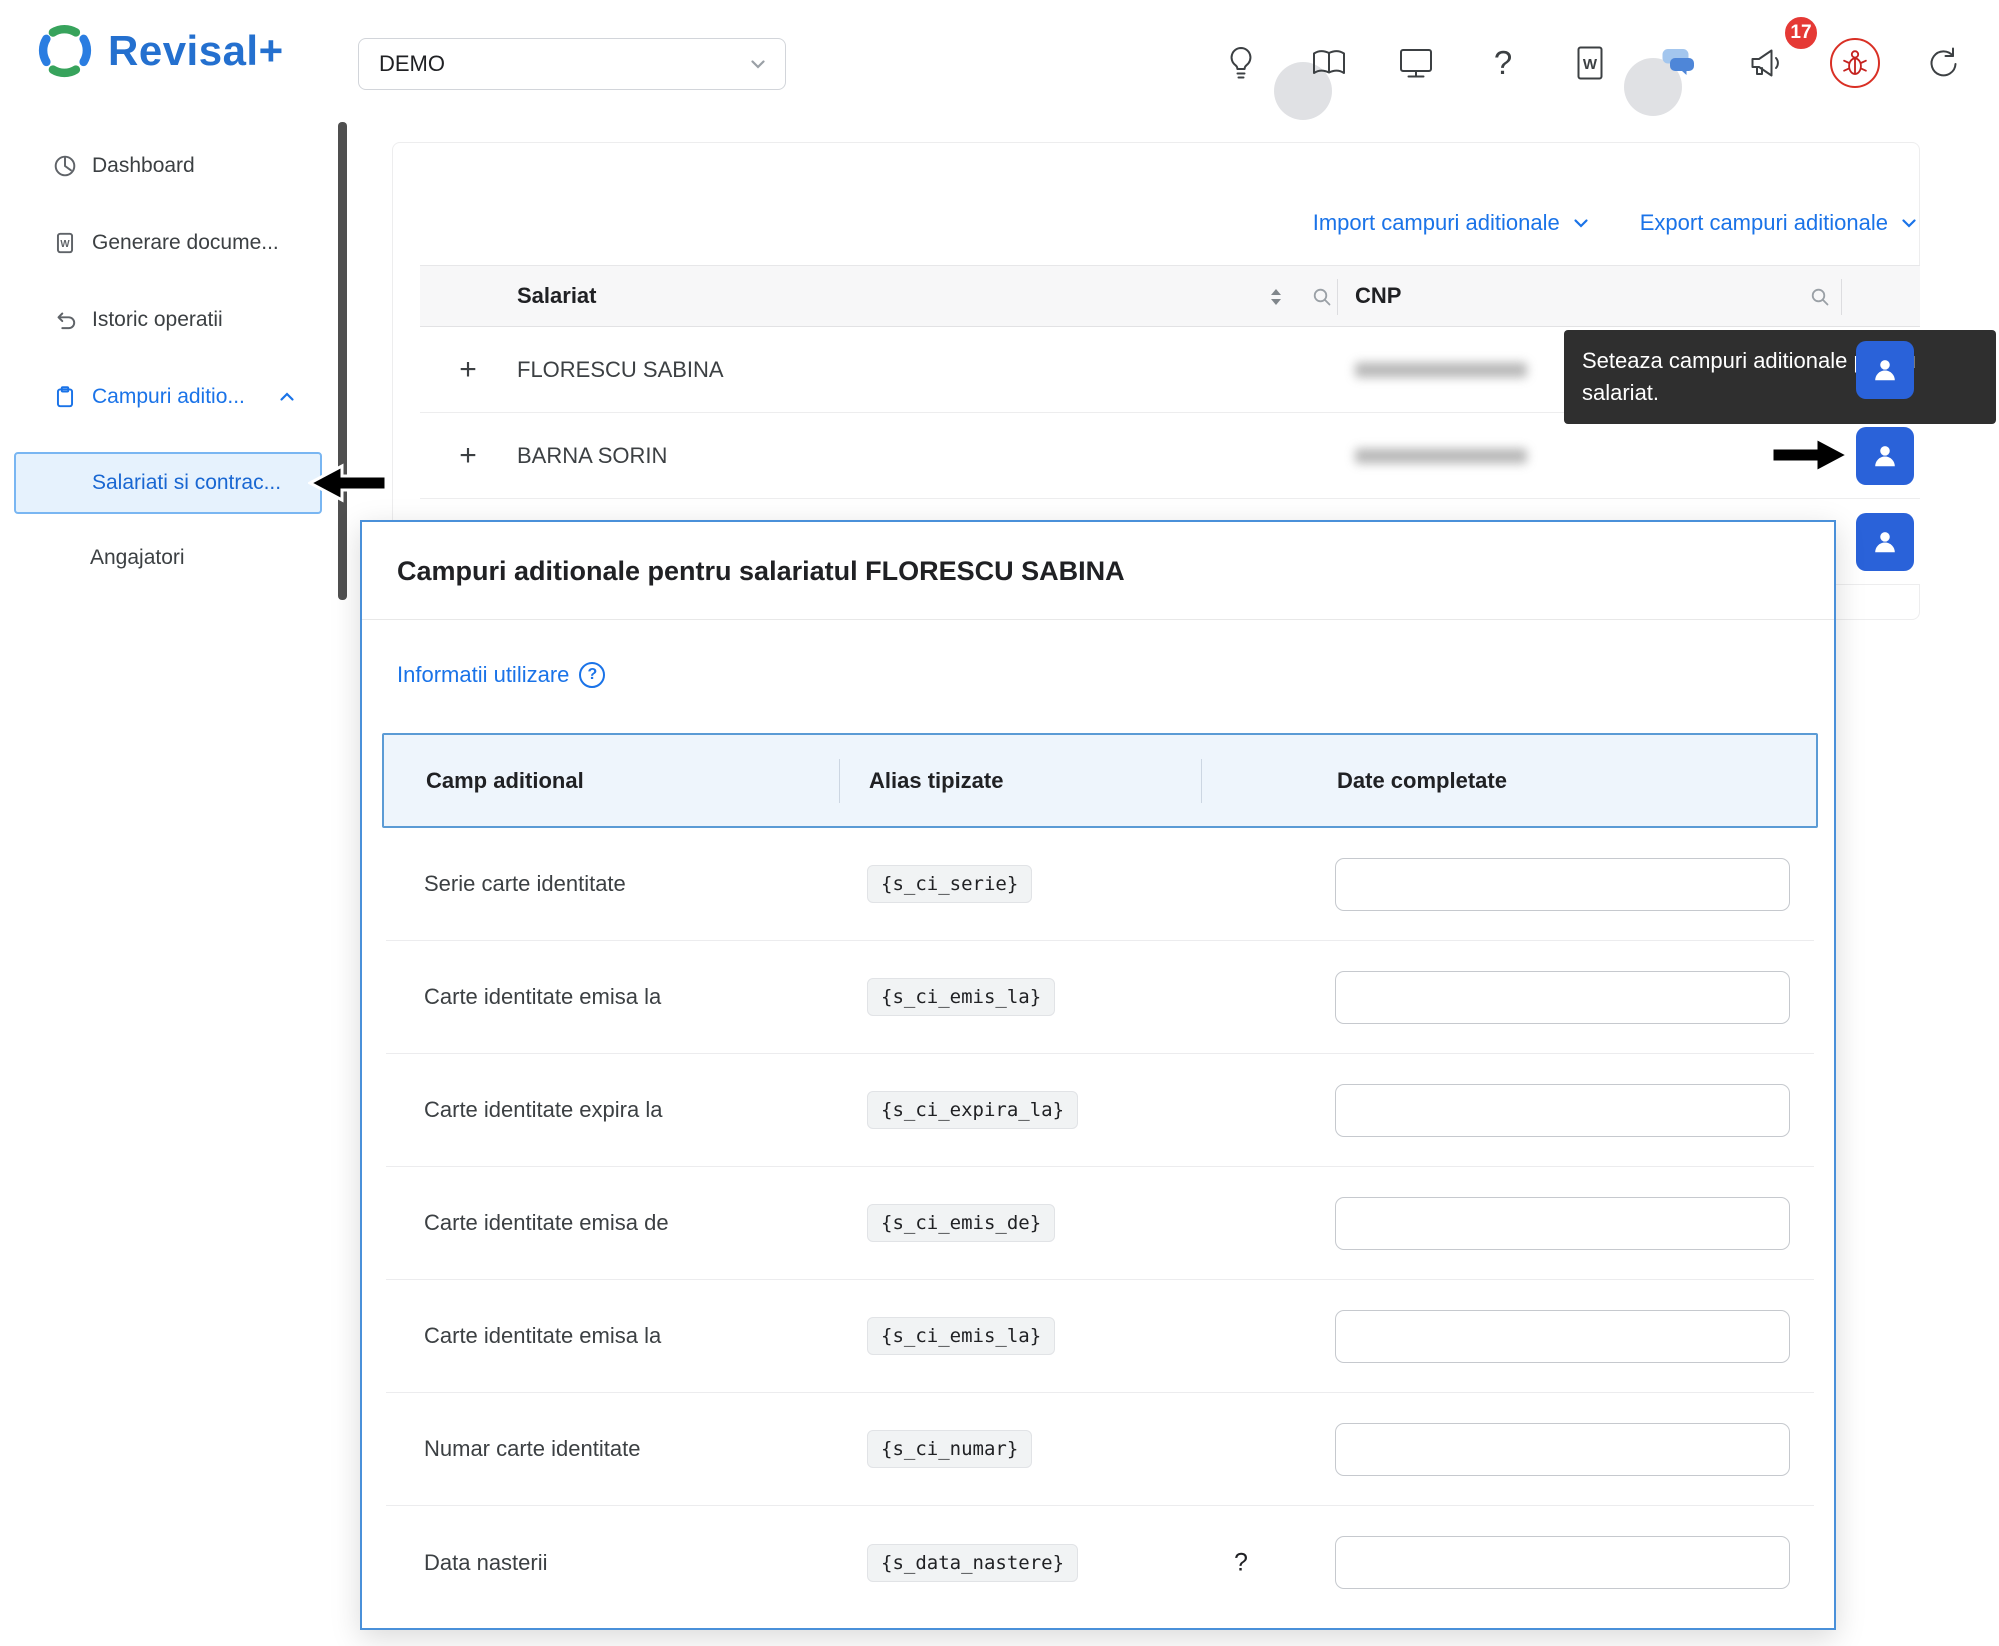 The width and height of the screenshot is (1999, 1646). I want to click on word-template-button: W, so click(1590, 63).